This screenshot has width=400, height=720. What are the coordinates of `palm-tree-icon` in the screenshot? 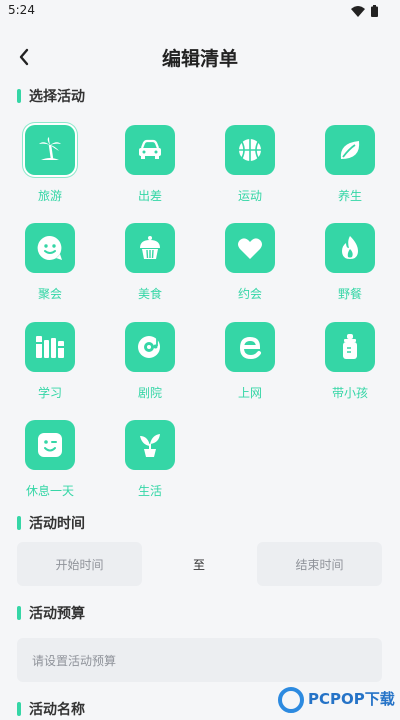 It's located at (50, 148).